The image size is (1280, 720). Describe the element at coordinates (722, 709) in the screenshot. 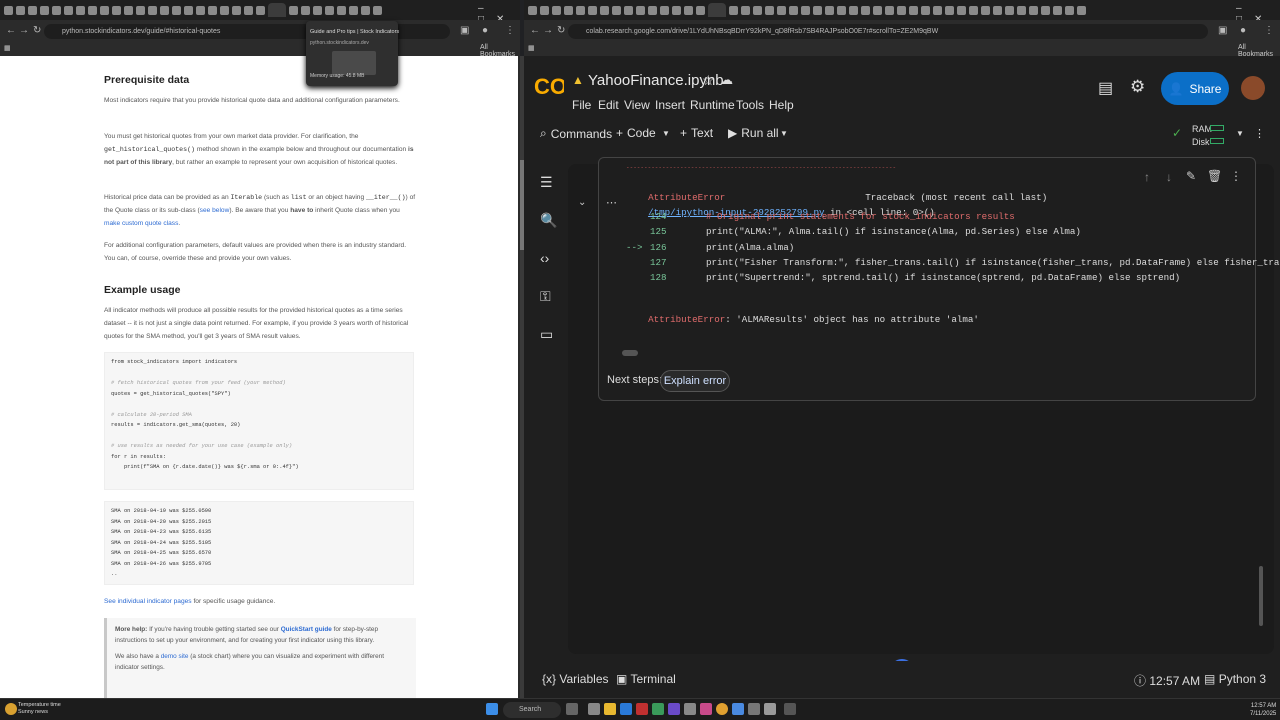

I see `chrome-icon` at that location.